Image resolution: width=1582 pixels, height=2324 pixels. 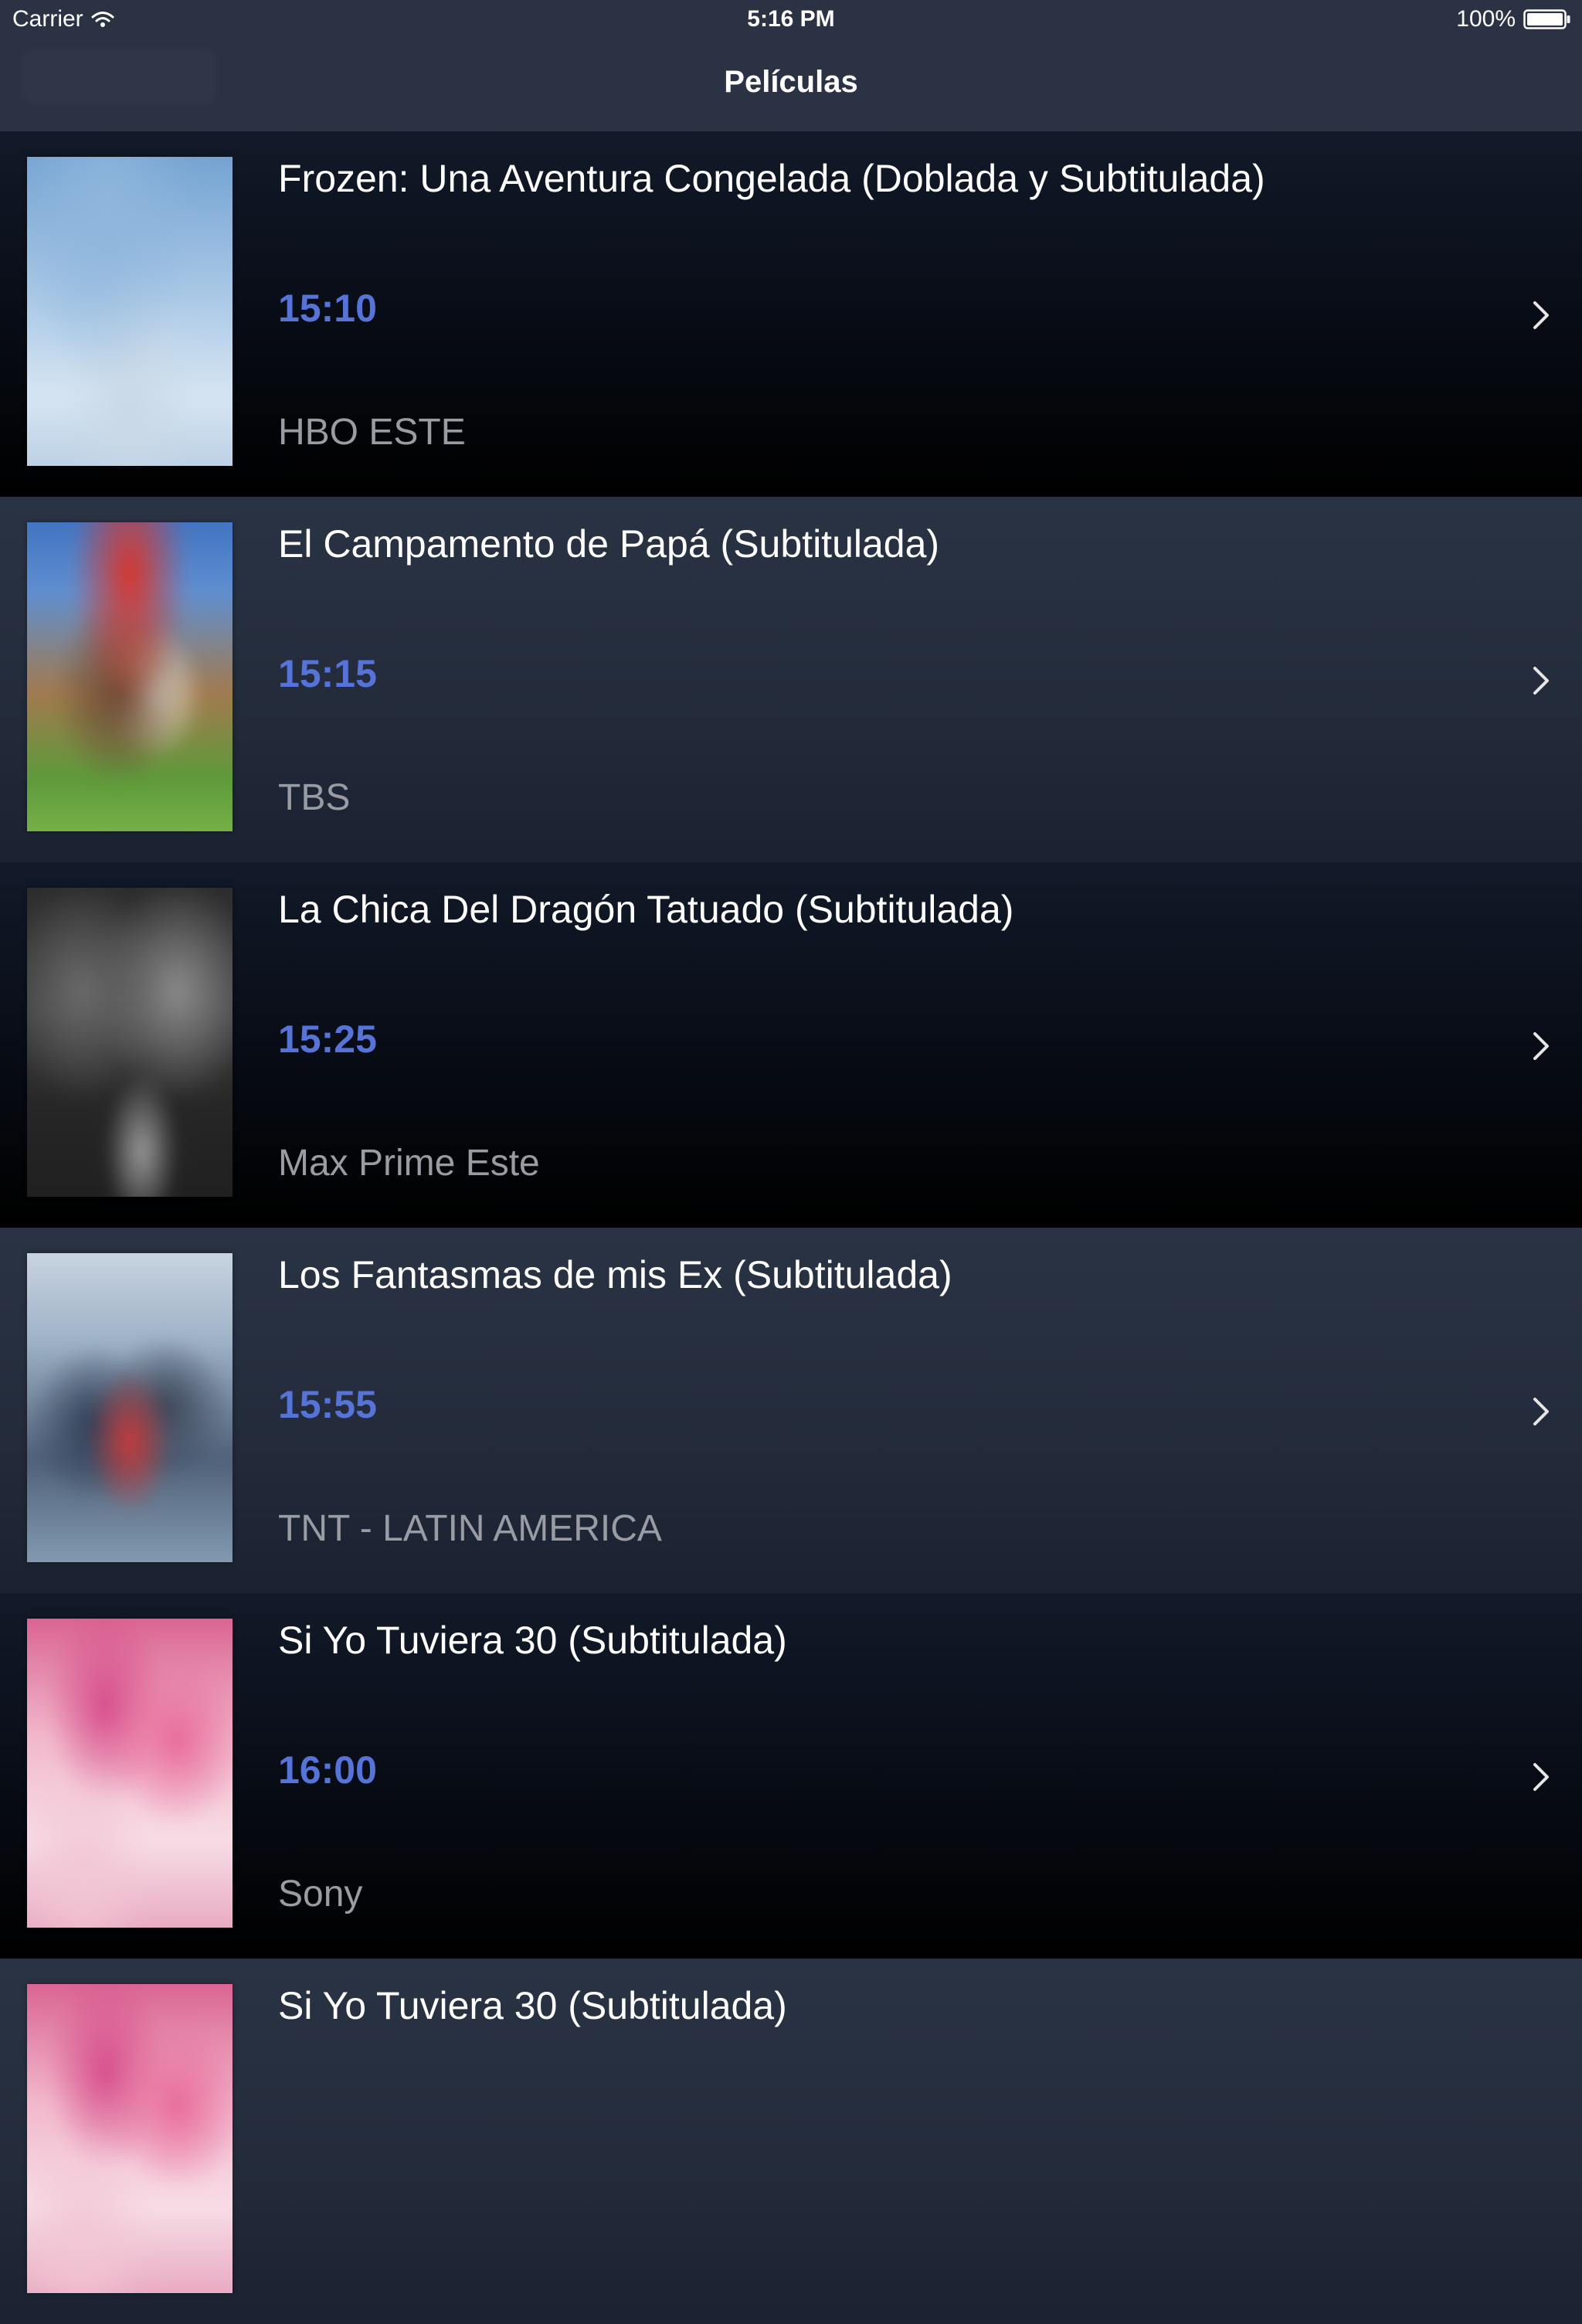 I want to click on navigation-bar: Películas, so click(x=791, y=86).